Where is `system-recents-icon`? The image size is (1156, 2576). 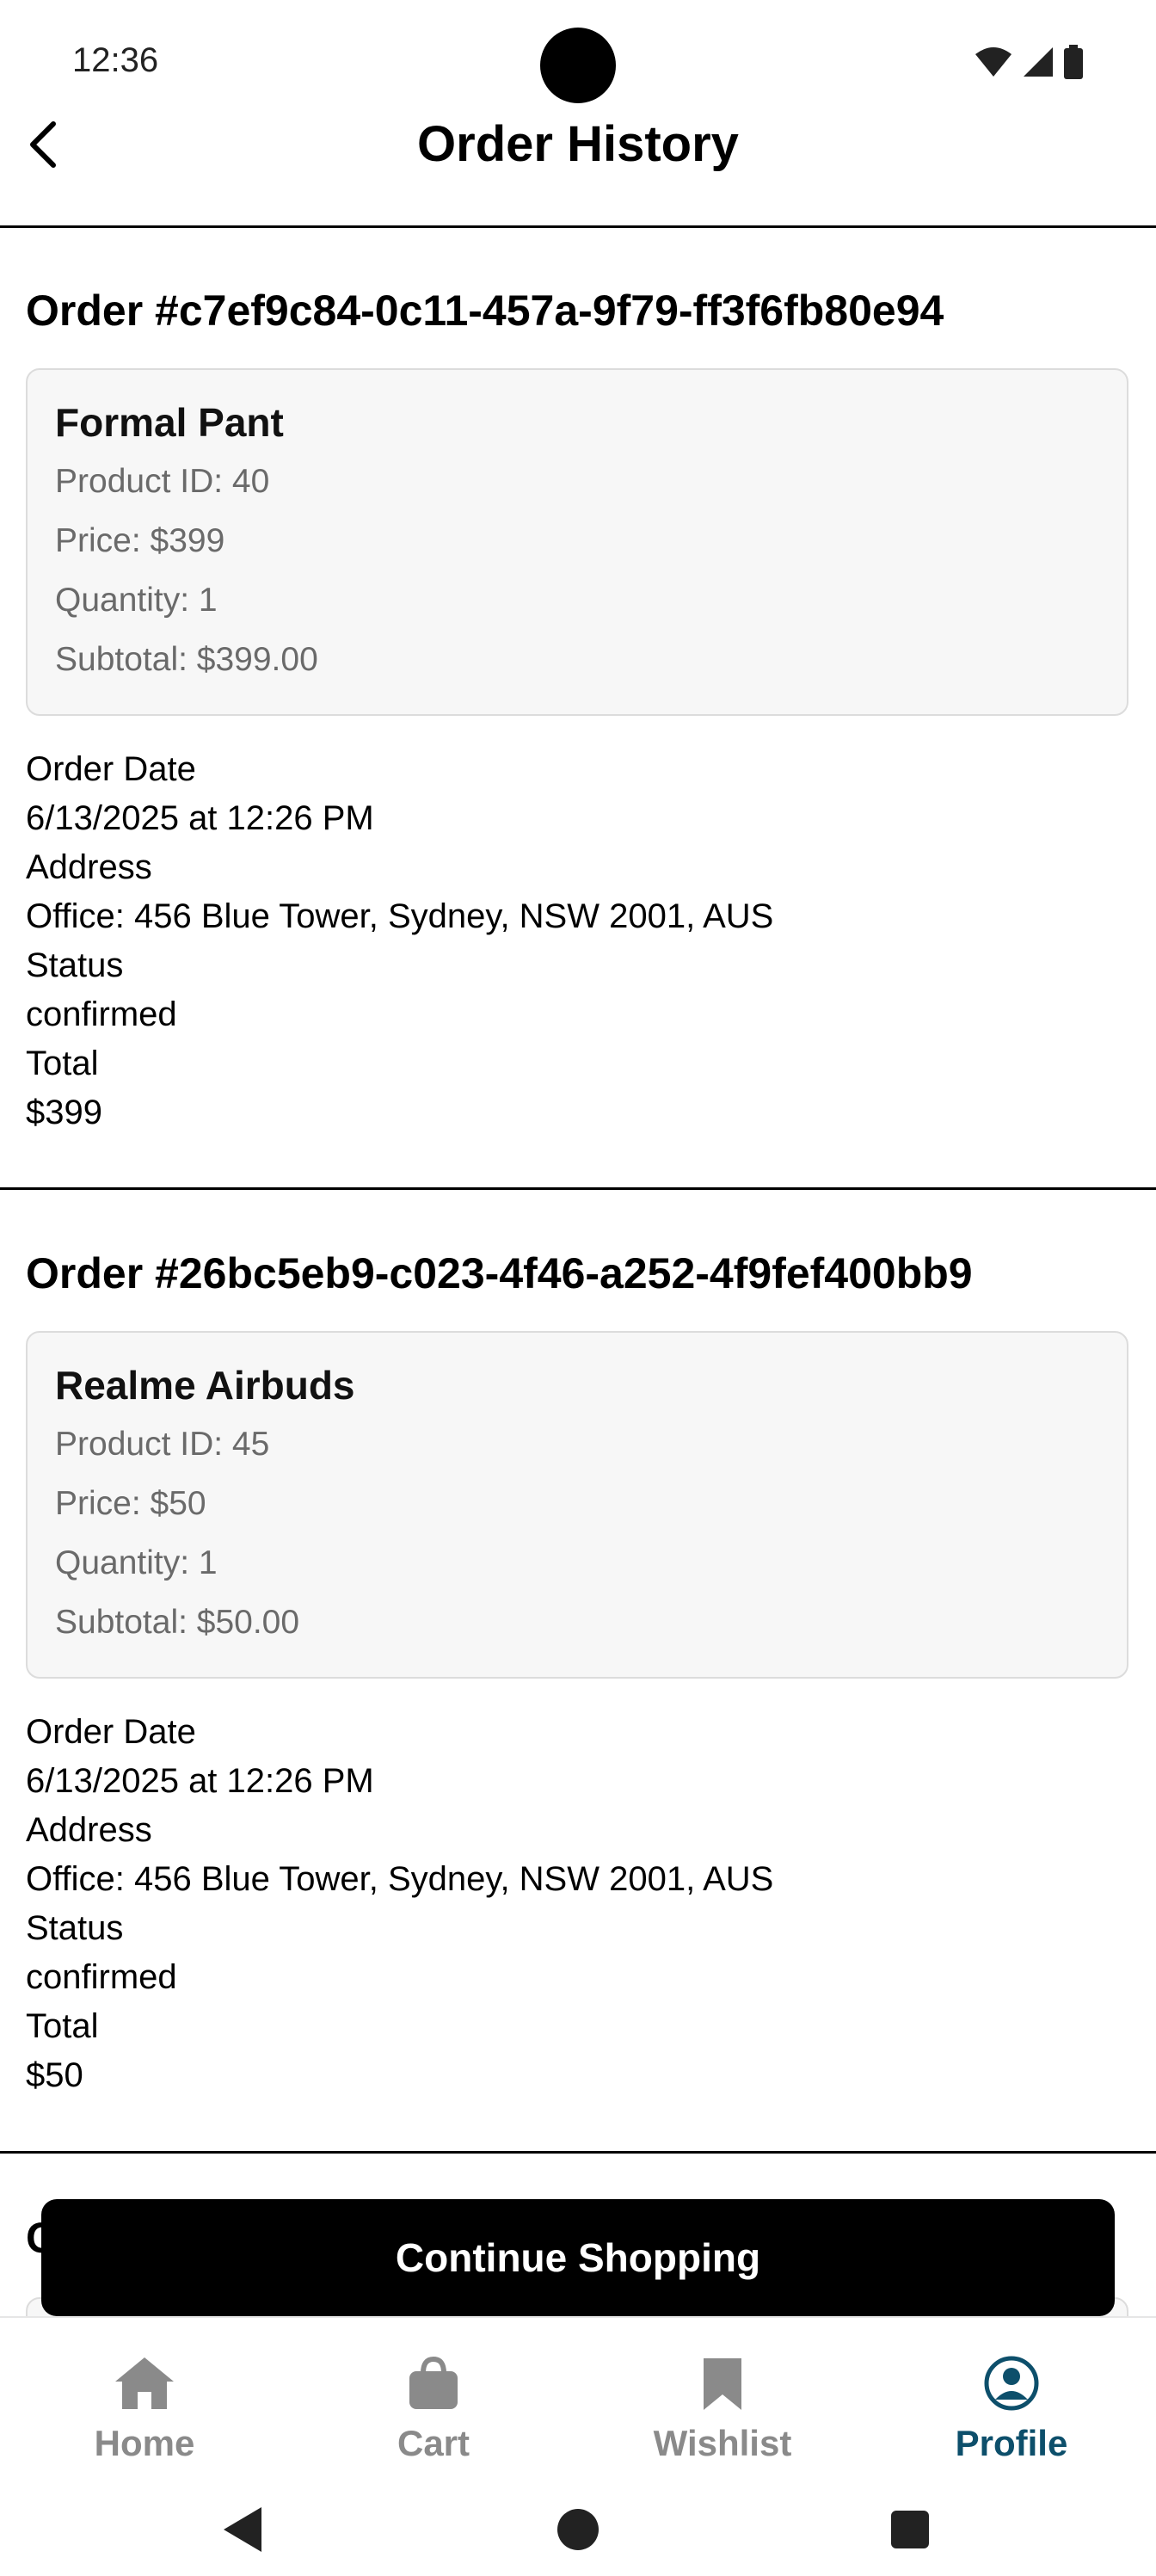
system-recents-icon is located at coordinates (910, 2532).